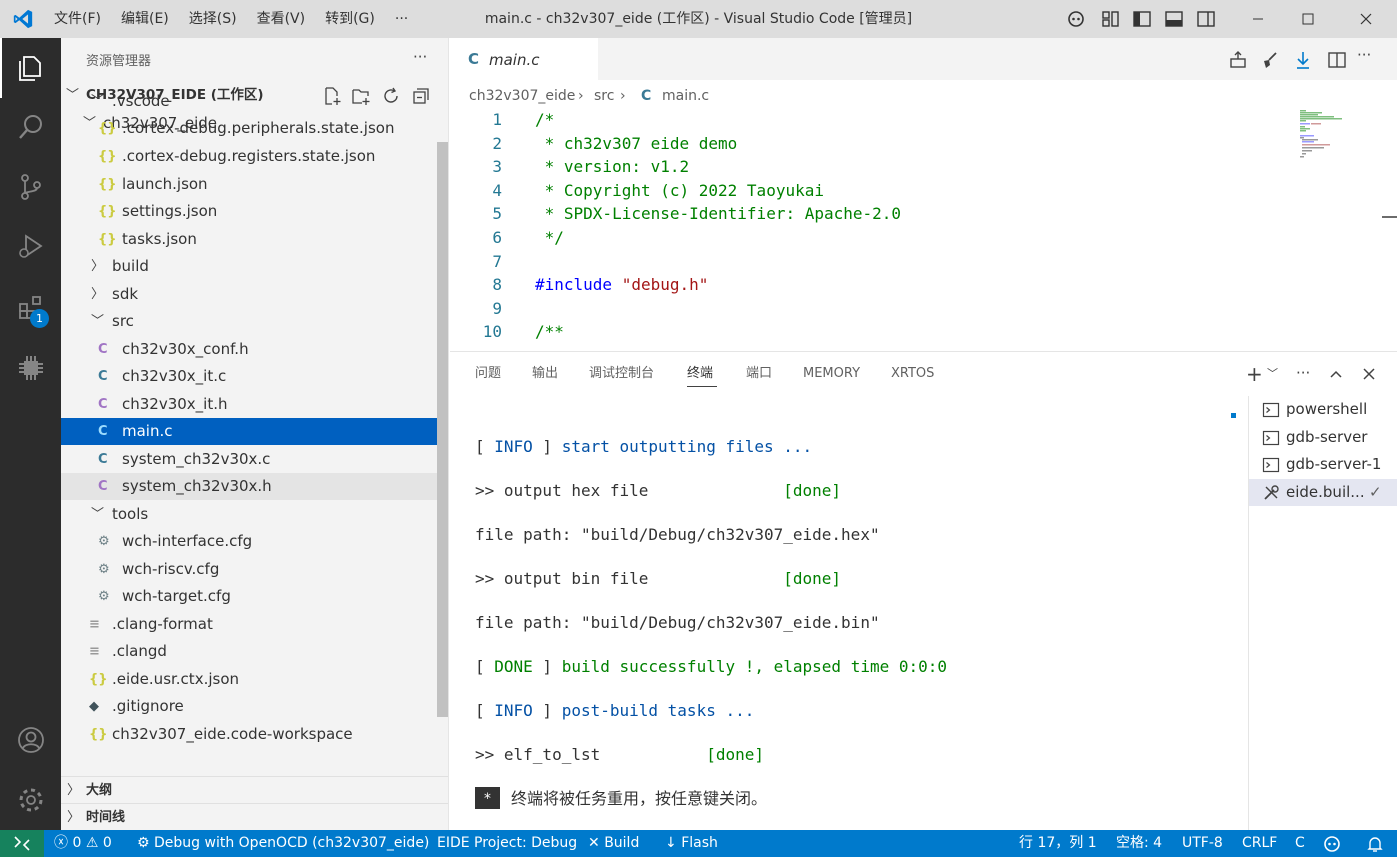  I want to click on tree-item: Cch32v30x_conf.h, so click(254, 349).